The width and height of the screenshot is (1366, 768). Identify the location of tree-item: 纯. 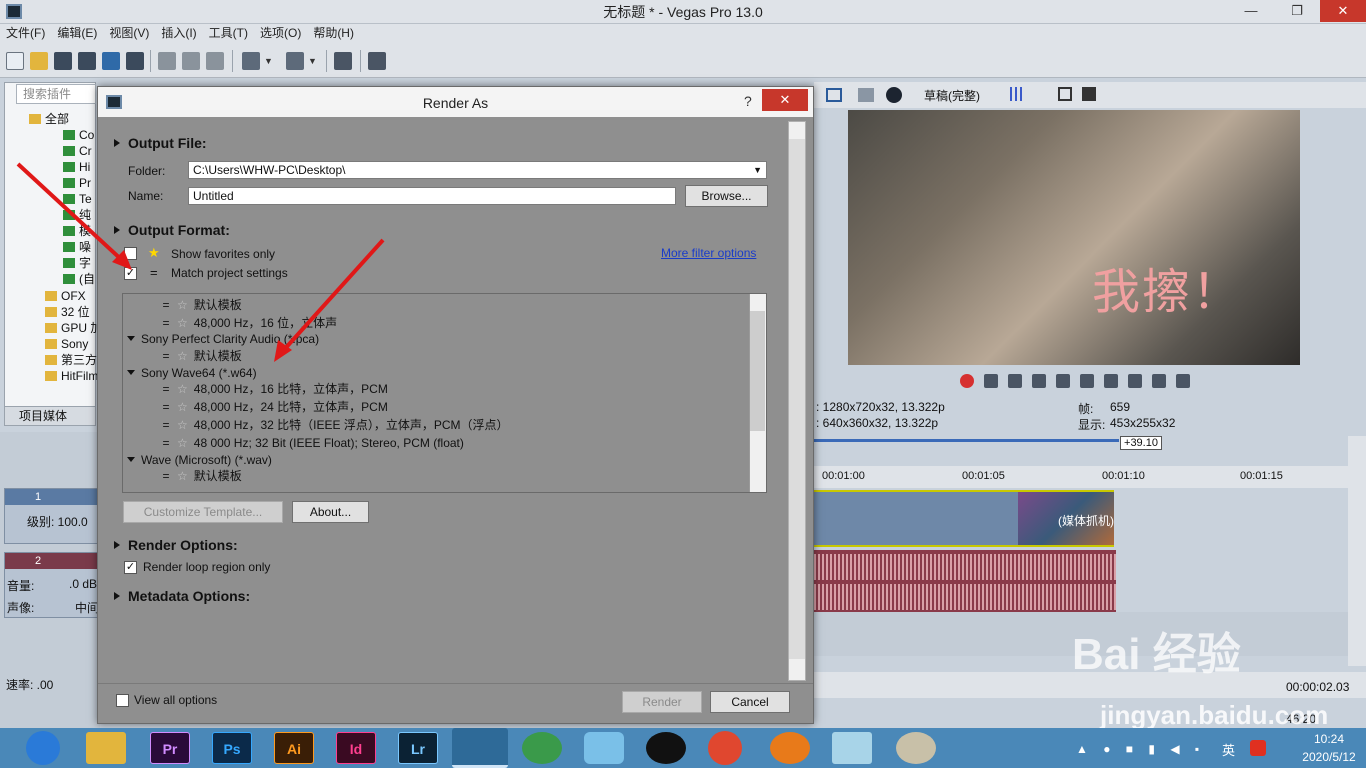
(51, 215).